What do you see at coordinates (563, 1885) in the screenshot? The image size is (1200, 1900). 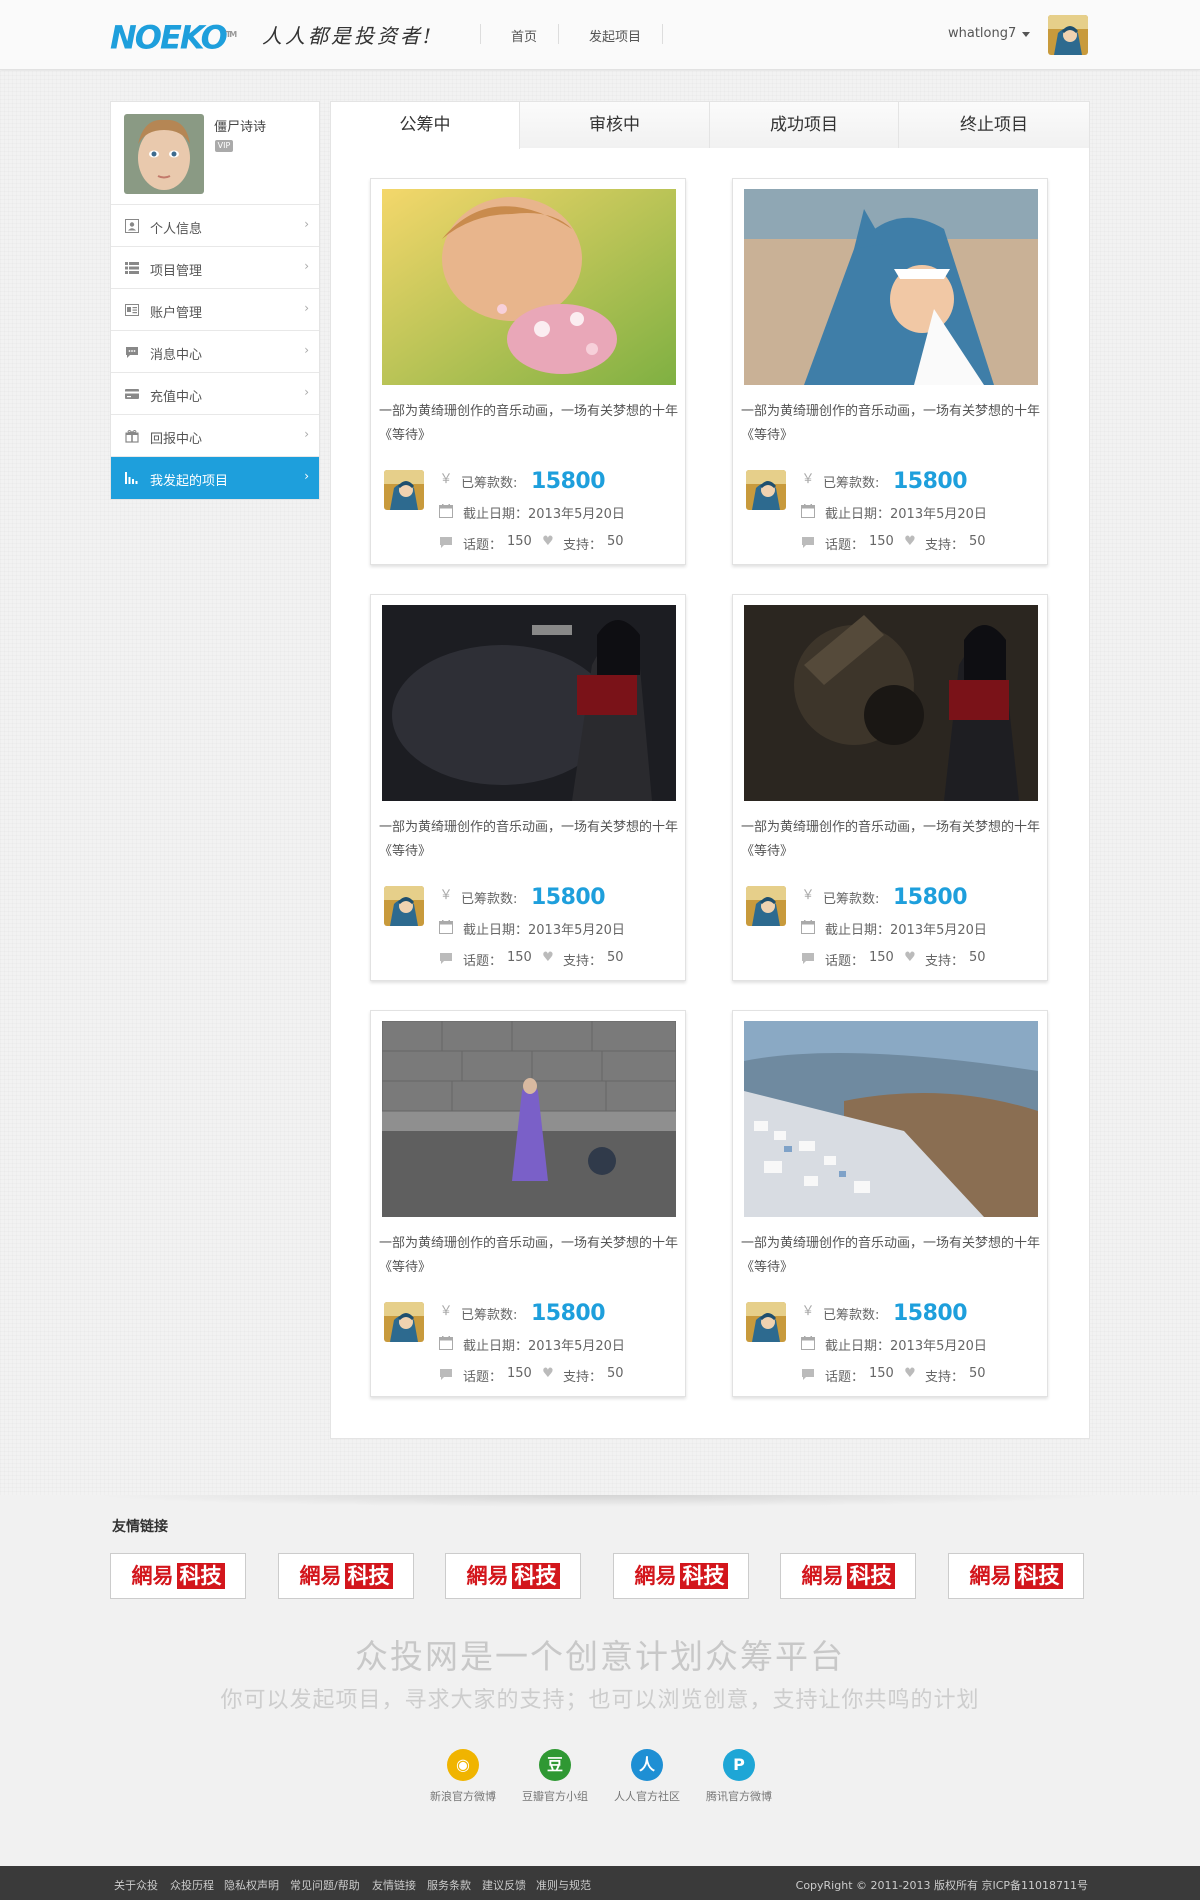 I see `footer-link: 准则与规范` at bounding box center [563, 1885].